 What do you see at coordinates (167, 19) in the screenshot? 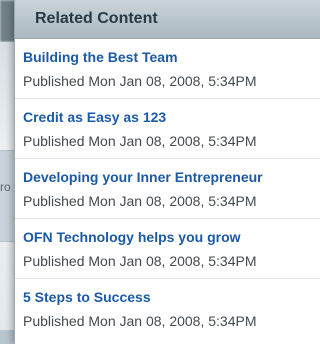
I see `panel-header: Related Content` at bounding box center [167, 19].